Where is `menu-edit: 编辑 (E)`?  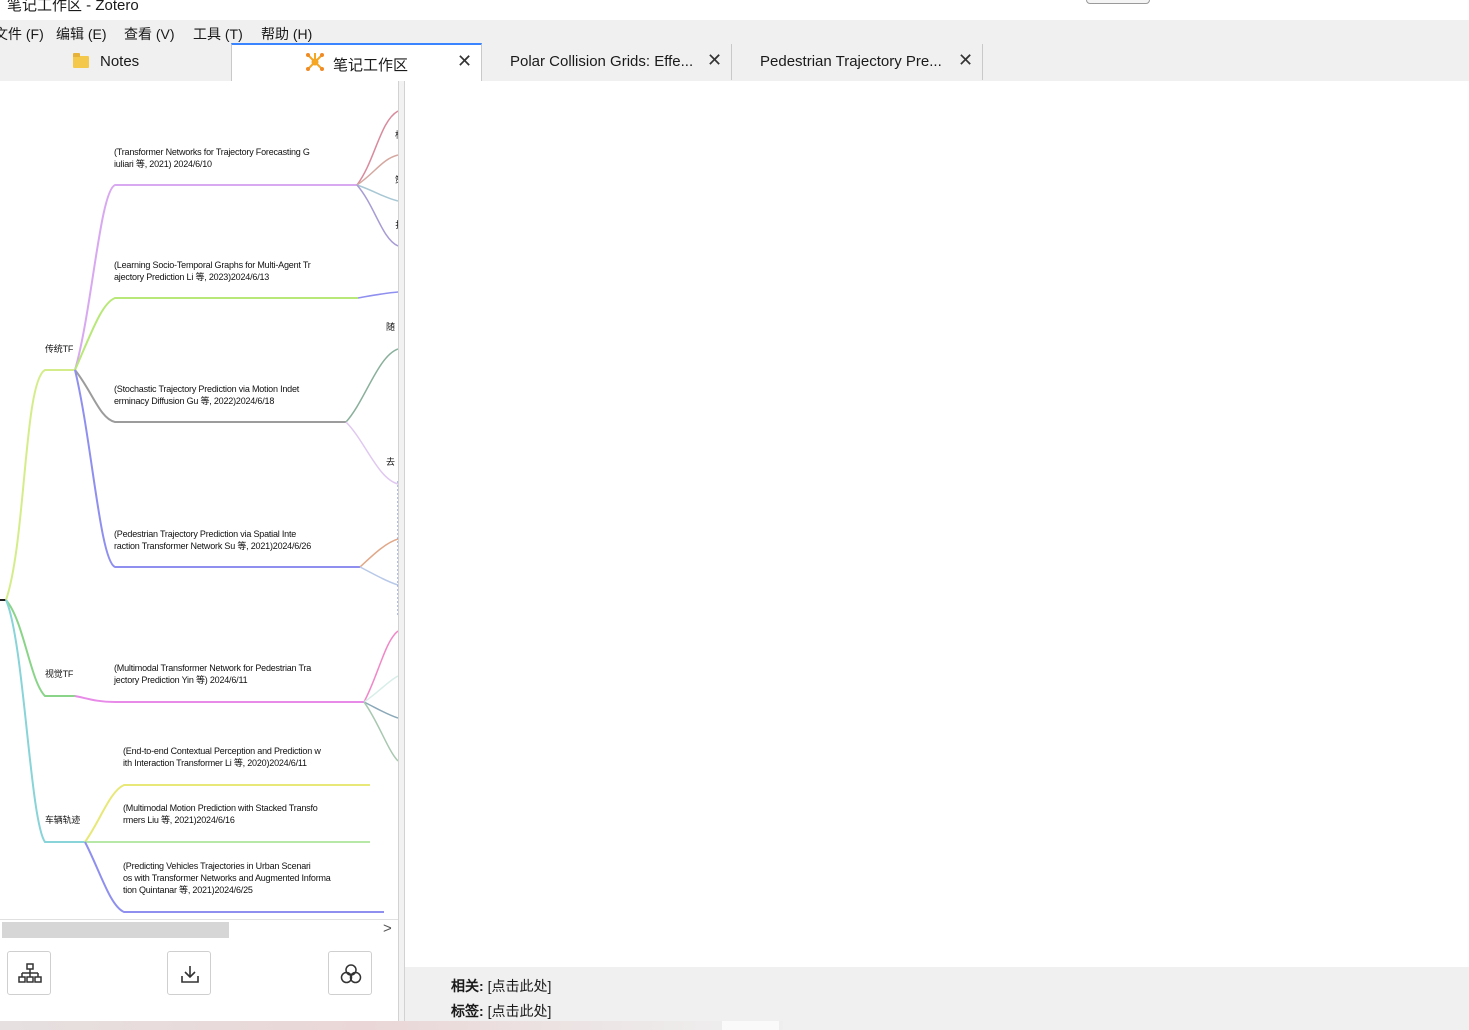 menu-edit: 编辑 (E) is located at coordinates (81, 34).